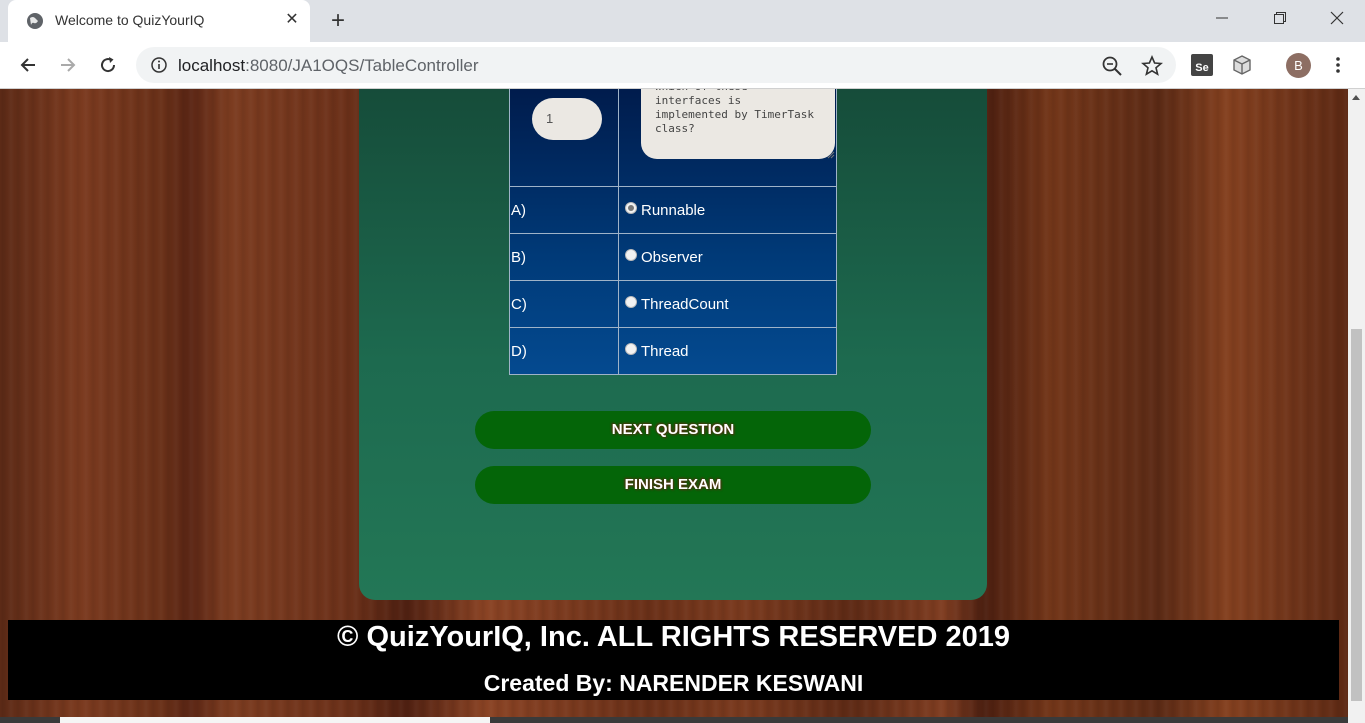 This screenshot has height=723, width=1365. I want to click on arrow-right-icon, so click(68, 65).